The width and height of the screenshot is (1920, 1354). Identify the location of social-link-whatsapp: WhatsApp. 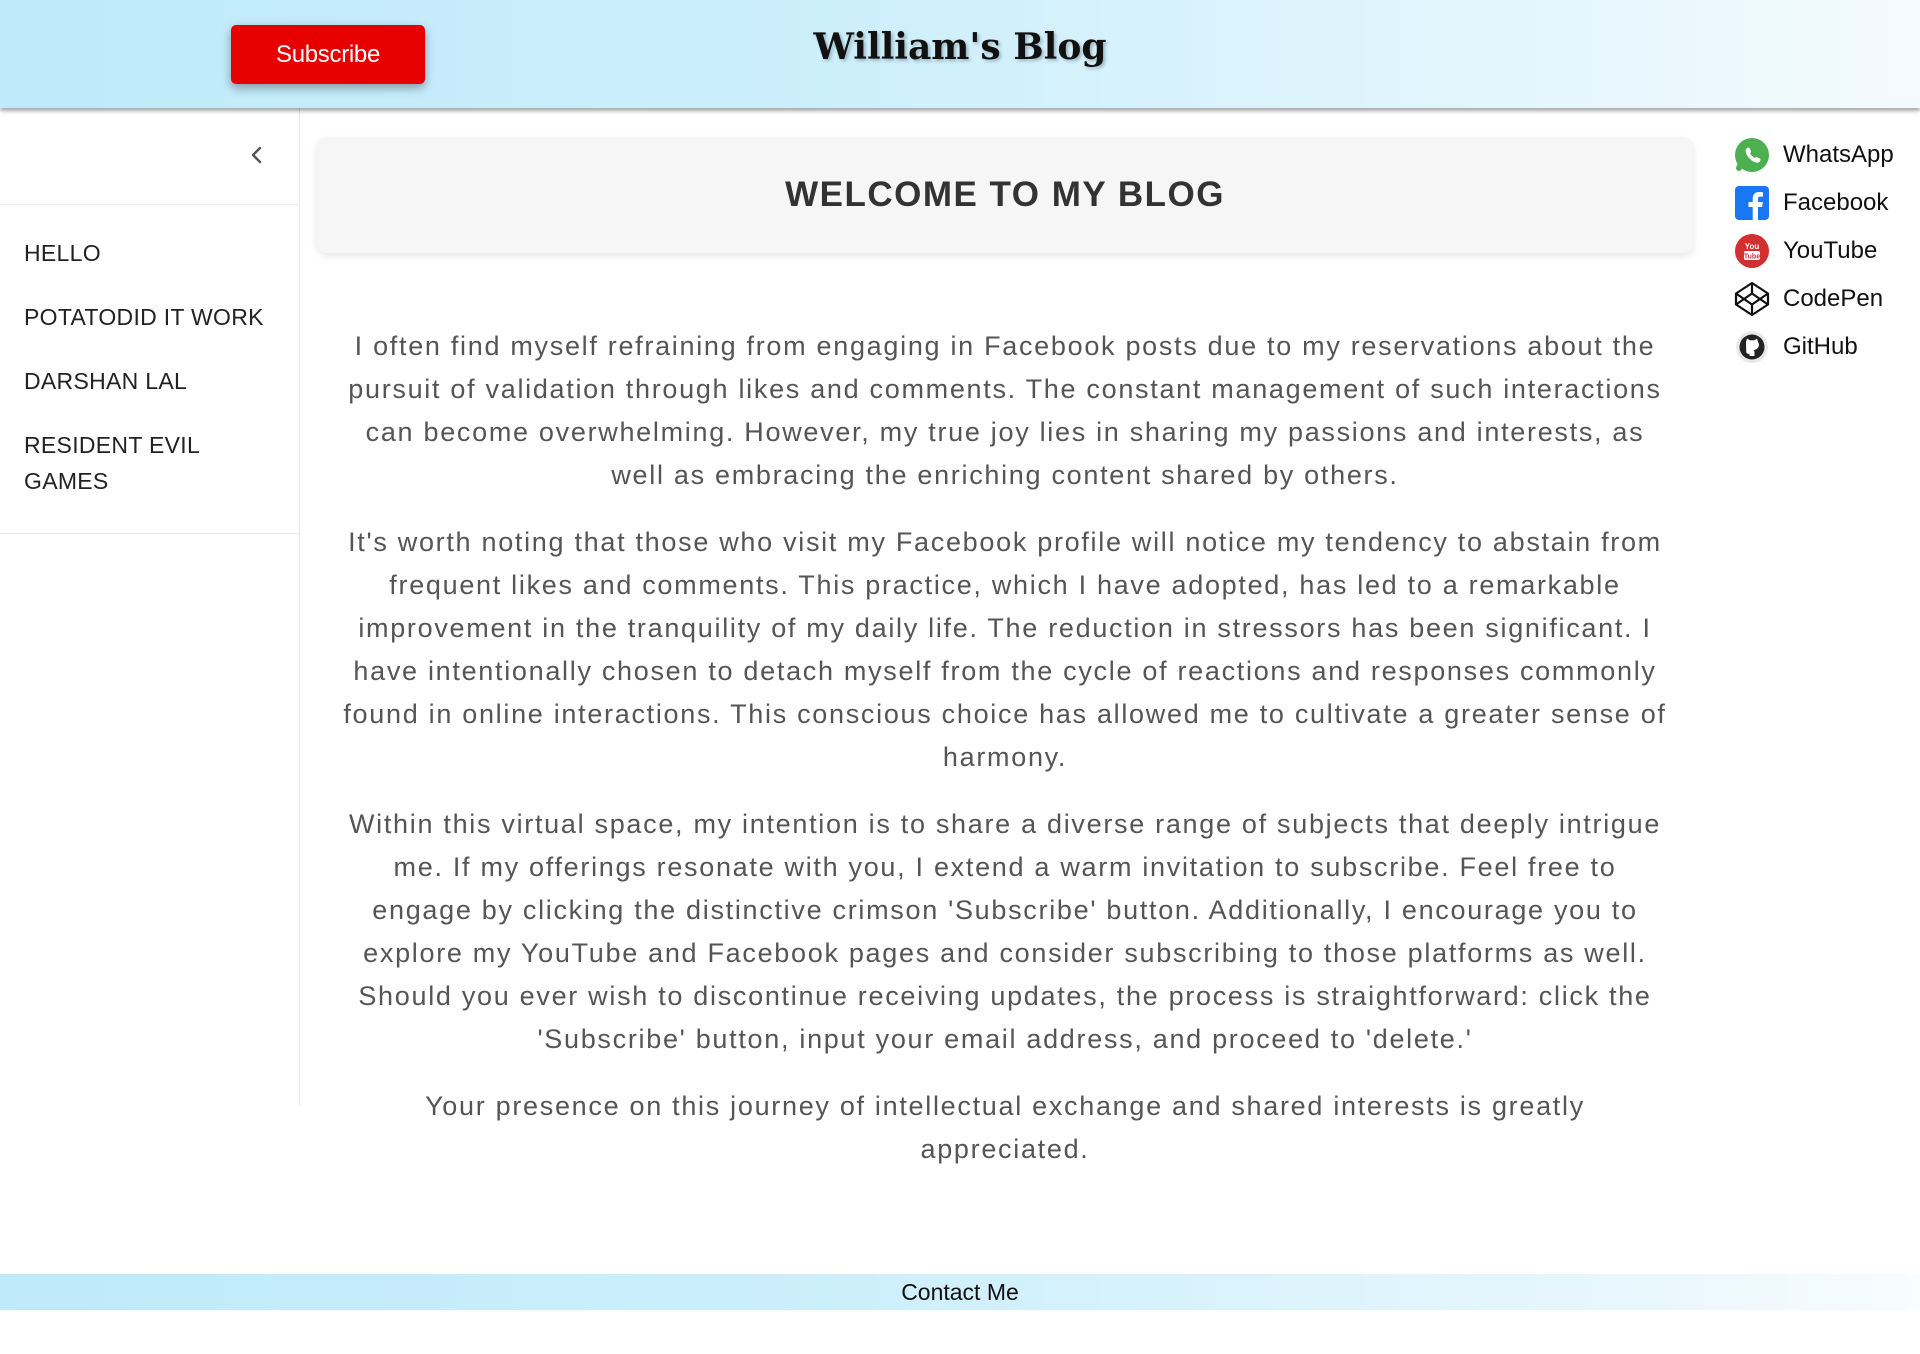
(1826, 155).